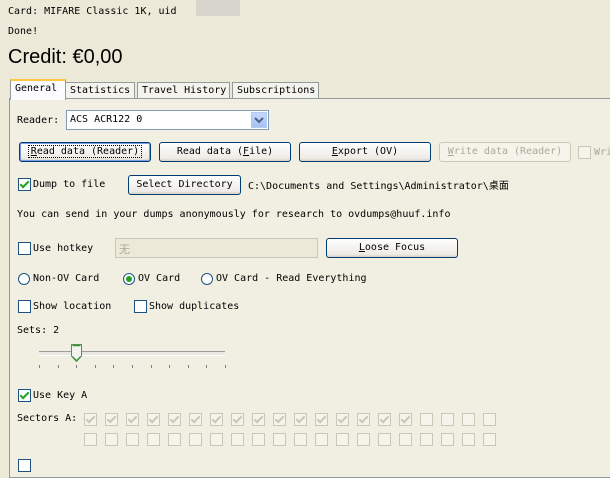 The height and width of the screenshot is (478, 610). I want to click on read-data-file-button: Read data (File), so click(225, 152).